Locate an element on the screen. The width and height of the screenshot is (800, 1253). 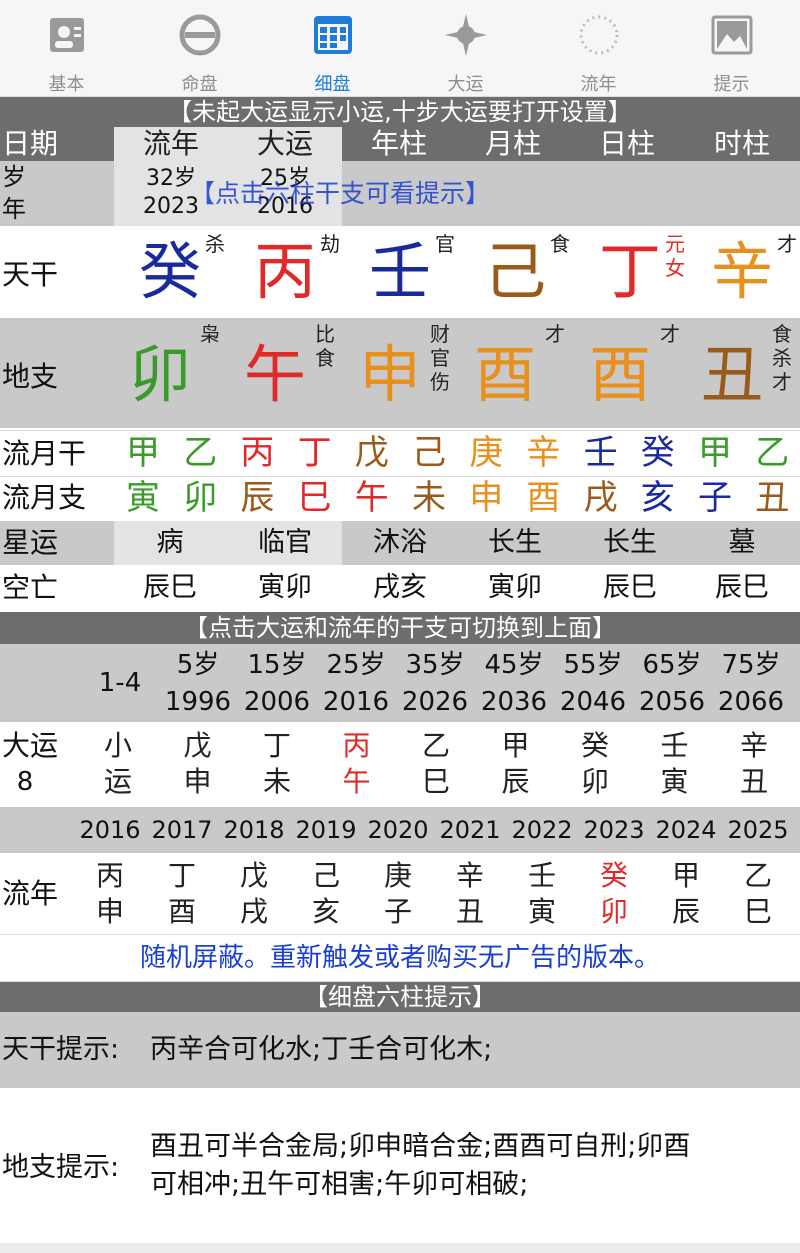
liuyue-char: 申 is located at coordinates (486, 498).